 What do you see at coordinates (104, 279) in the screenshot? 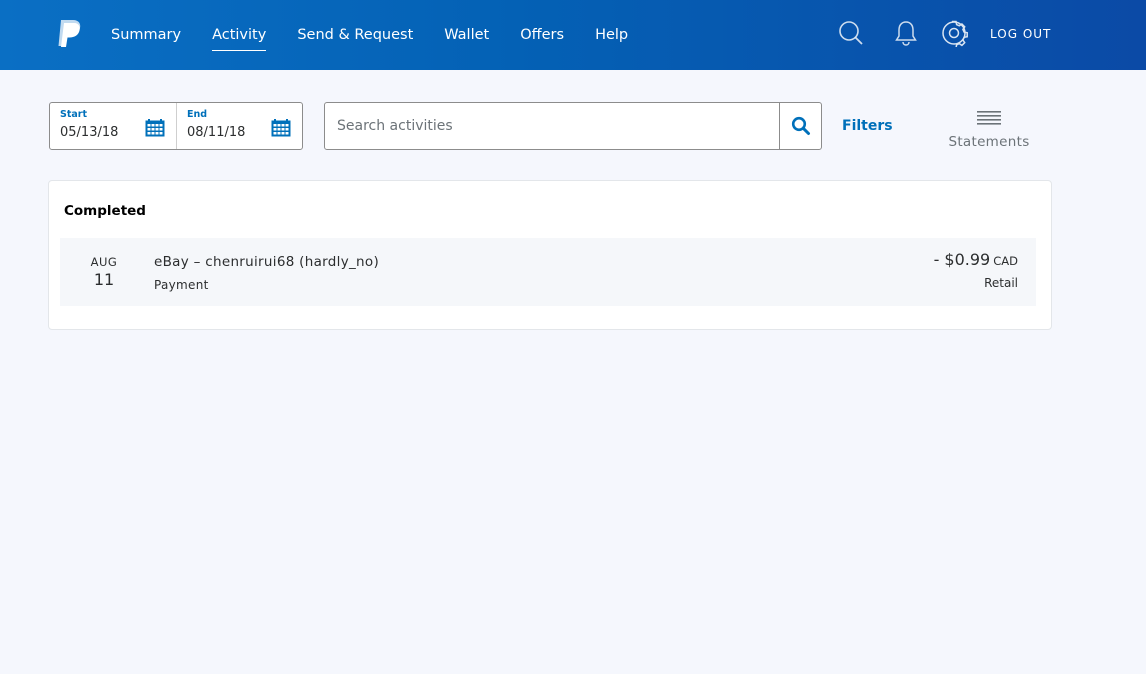
I see `activity-date-day: 11` at bounding box center [104, 279].